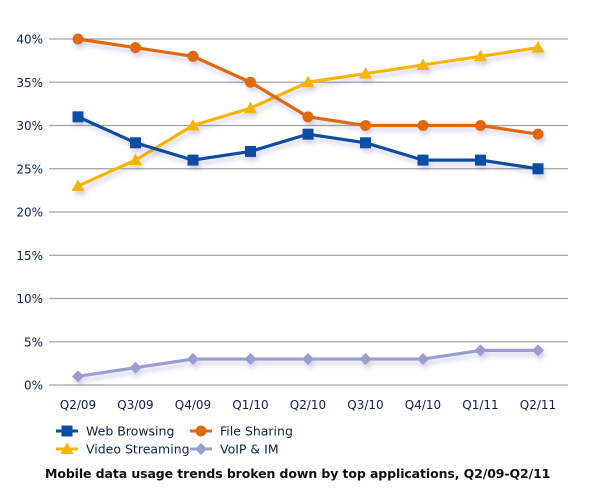  What do you see at coordinates (33, 386) in the screenshot?
I see `y-tick-label: 0%` at bounding box center [33, 386].